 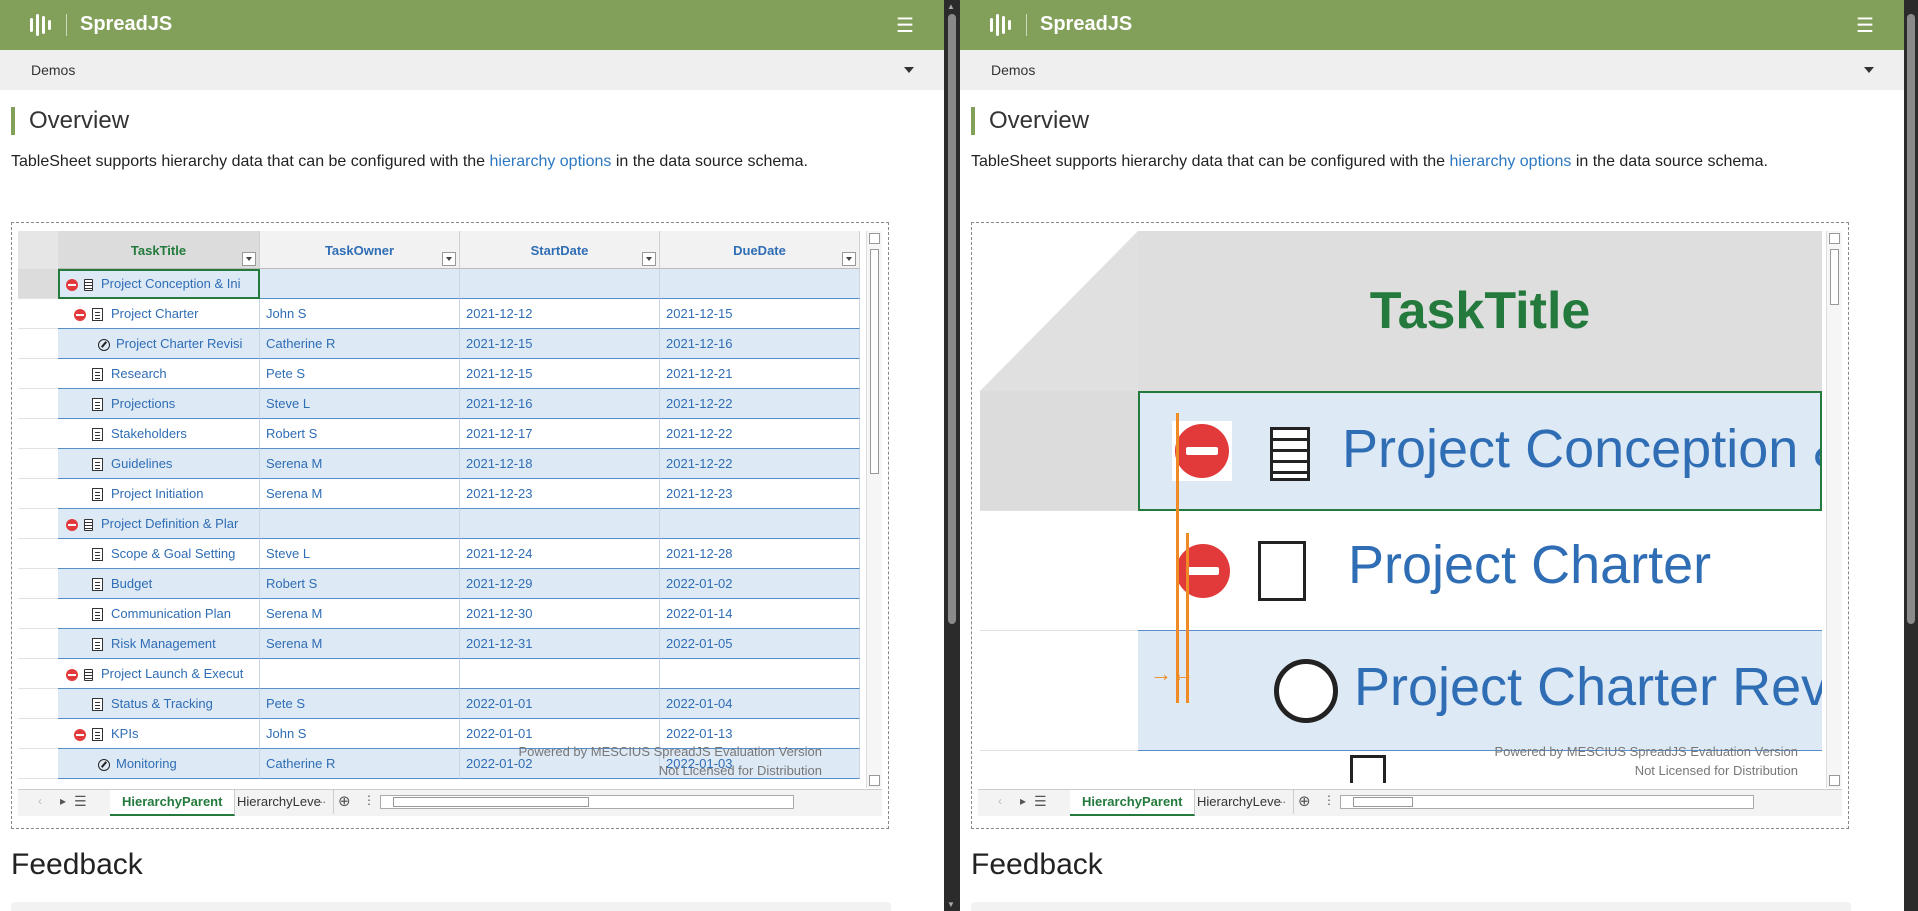 I want to click on column-header-tasktitle: TaskTitle, so click(x=159, y=250).